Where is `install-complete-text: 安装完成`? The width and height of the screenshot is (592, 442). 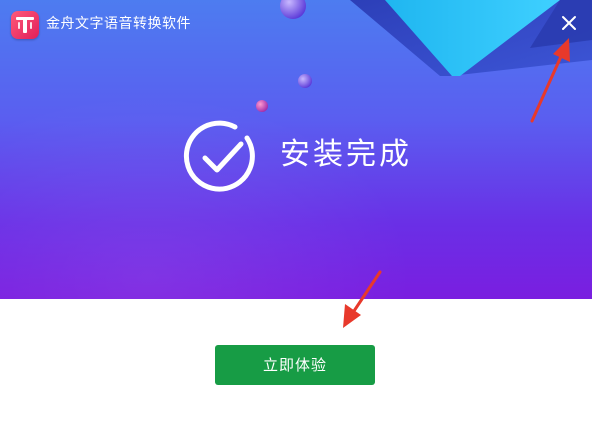
install-complete-text: 安装完成 is located at coordinates (346, 154).